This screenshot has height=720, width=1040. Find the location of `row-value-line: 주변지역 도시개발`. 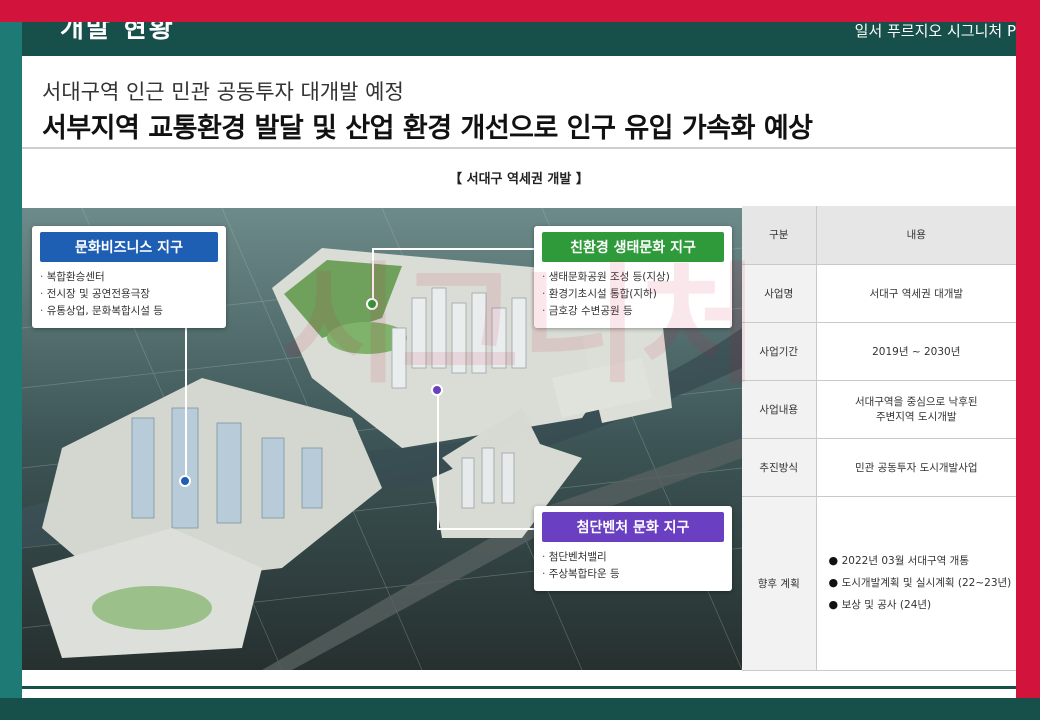

row-value-line: 주변지역 도시개발 is located at coordinates (916, 417).